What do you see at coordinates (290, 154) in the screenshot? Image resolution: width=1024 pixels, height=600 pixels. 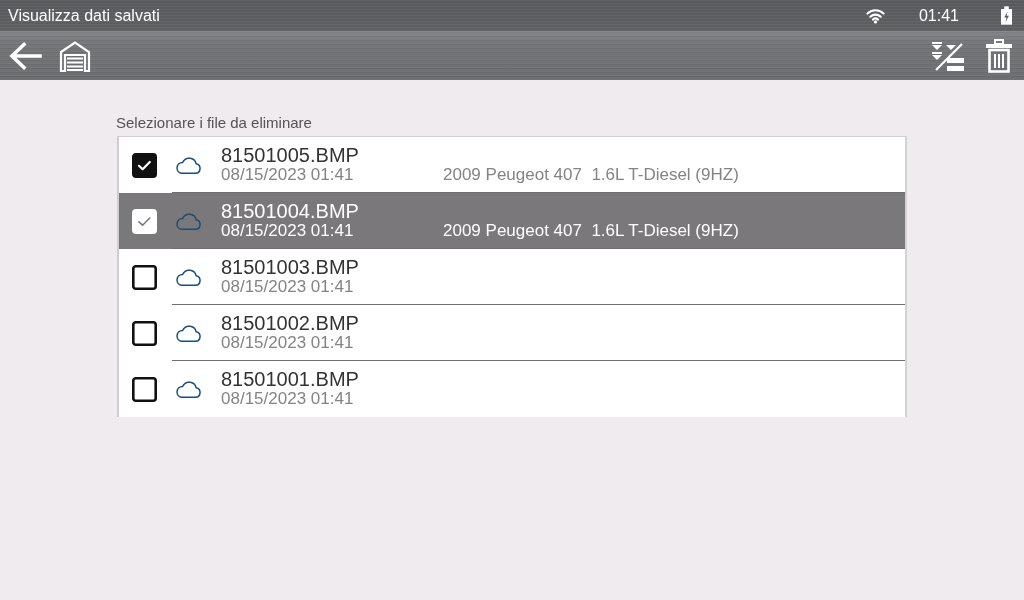 I see `file-name: 81501005.BMP` at bounding box center [290, 154].